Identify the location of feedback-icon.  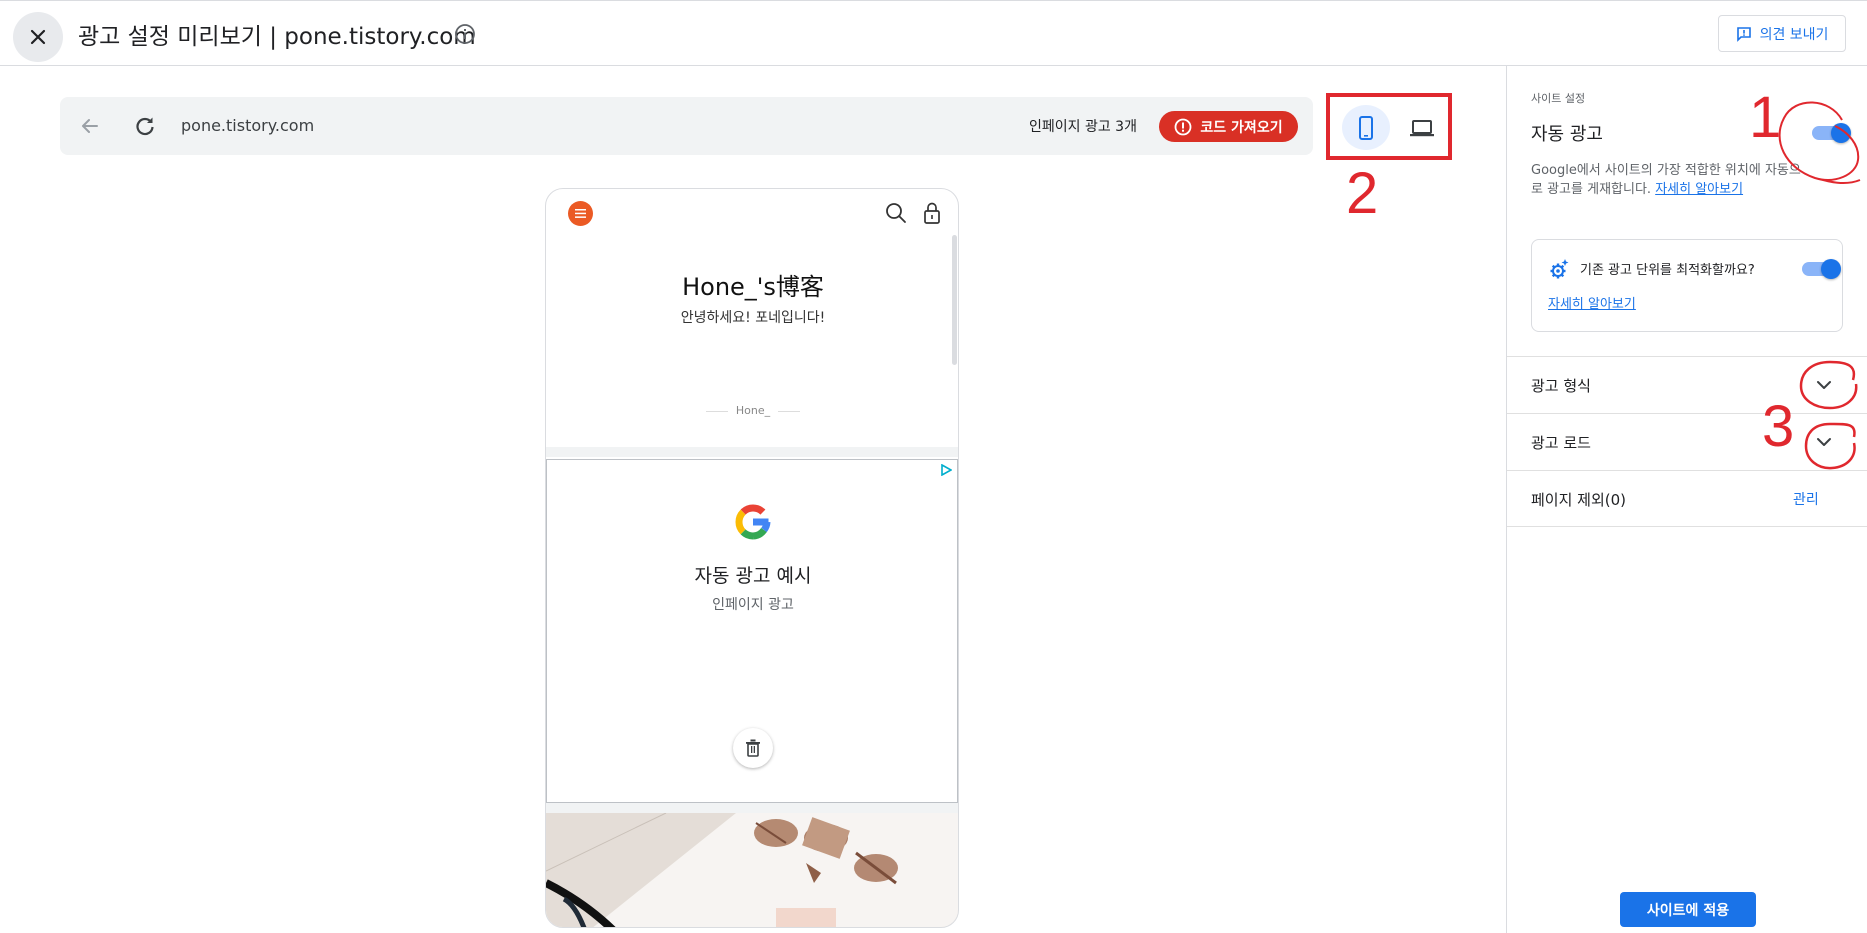
(1743, 34).